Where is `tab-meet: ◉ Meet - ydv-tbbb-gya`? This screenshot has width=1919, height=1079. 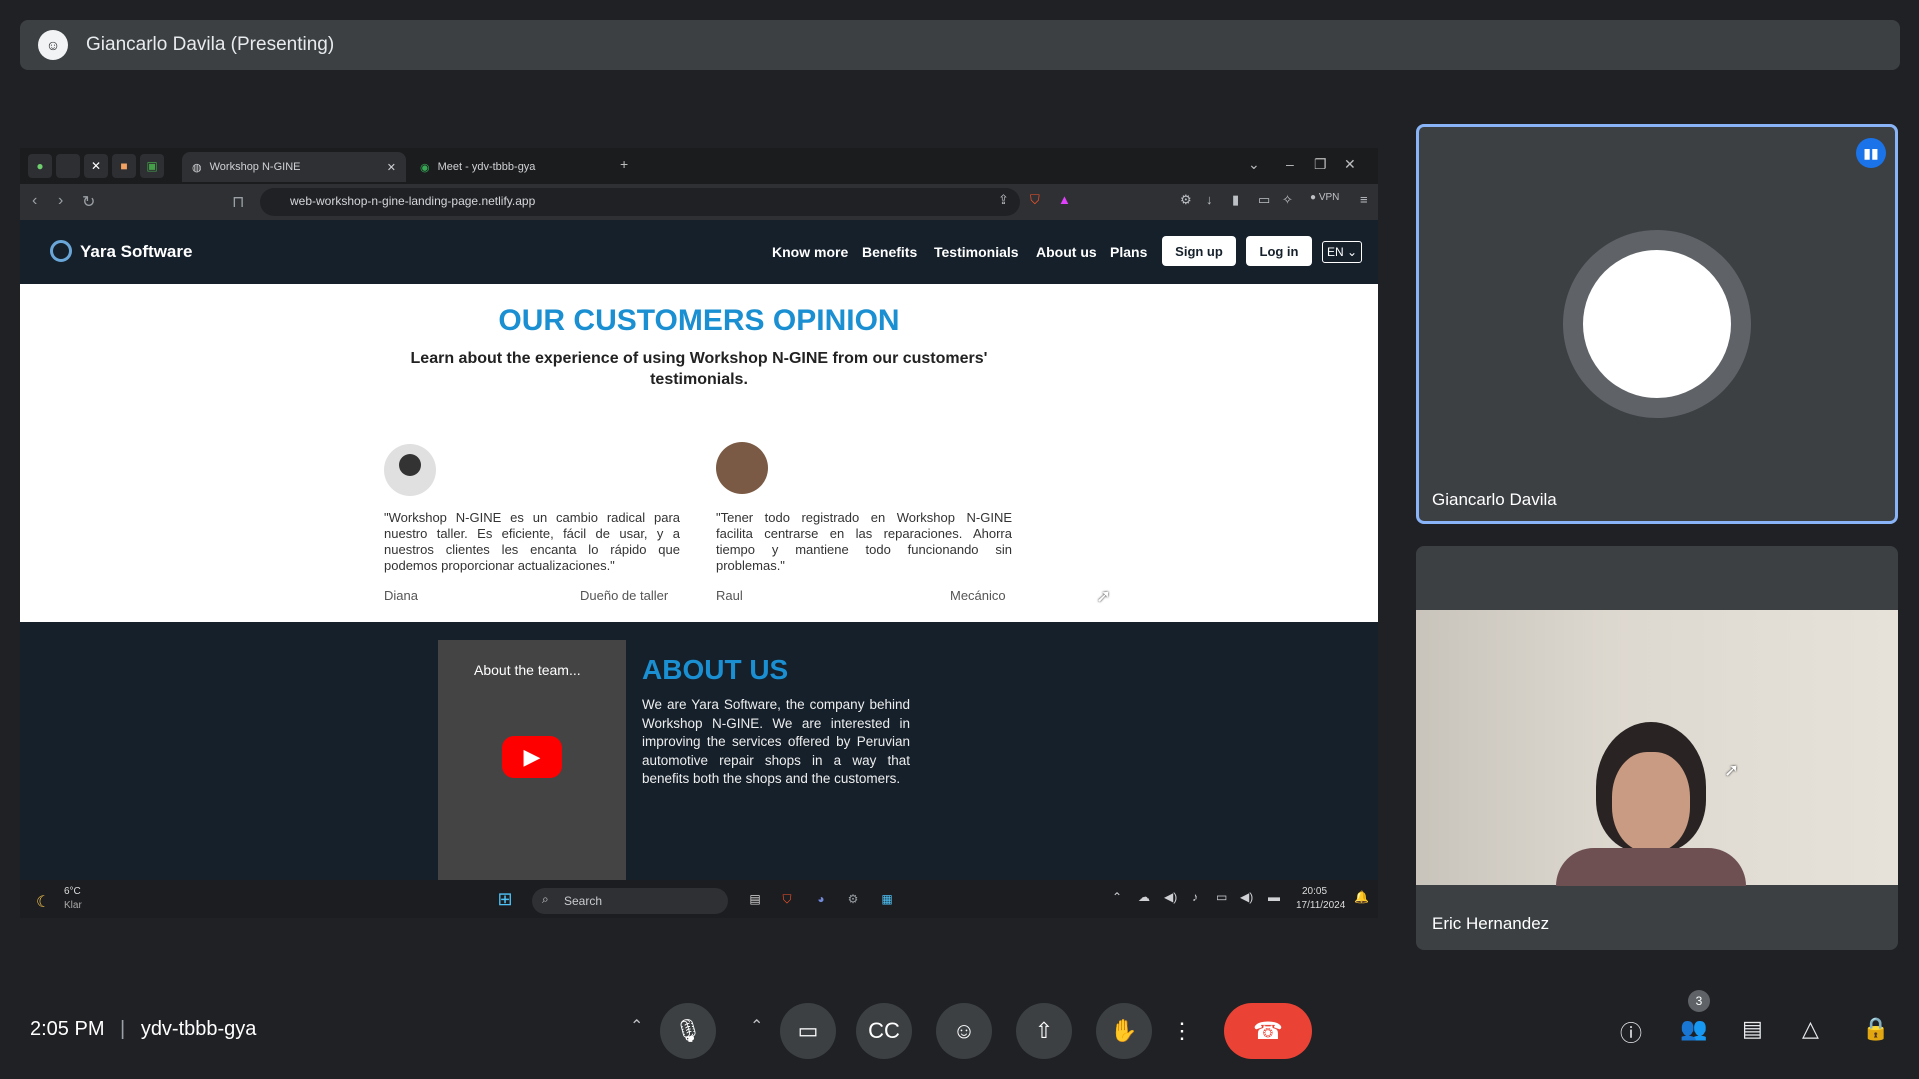
tab-meet: ◉ Meet - ydv-tbbb-gya is located at coordinates (510, 167).